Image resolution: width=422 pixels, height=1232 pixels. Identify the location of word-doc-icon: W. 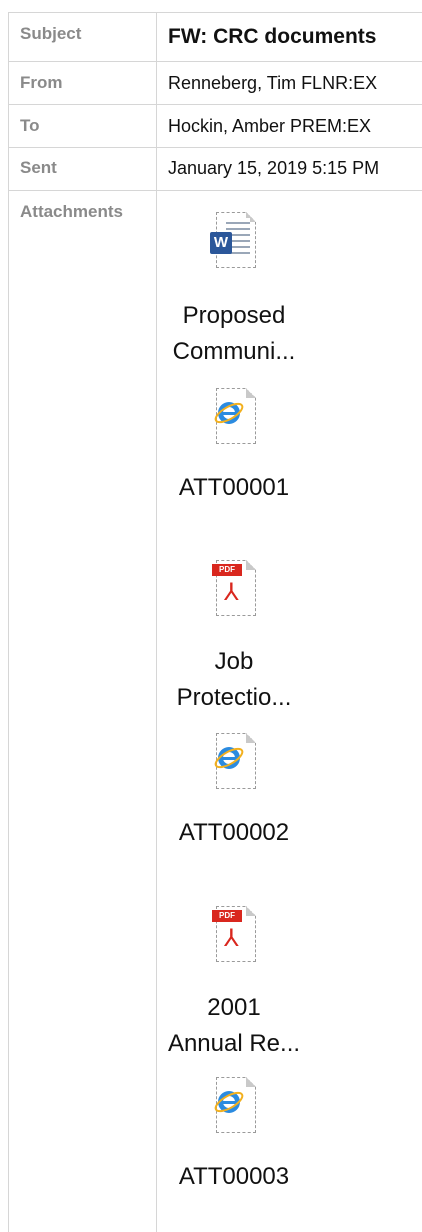
(234, 242).